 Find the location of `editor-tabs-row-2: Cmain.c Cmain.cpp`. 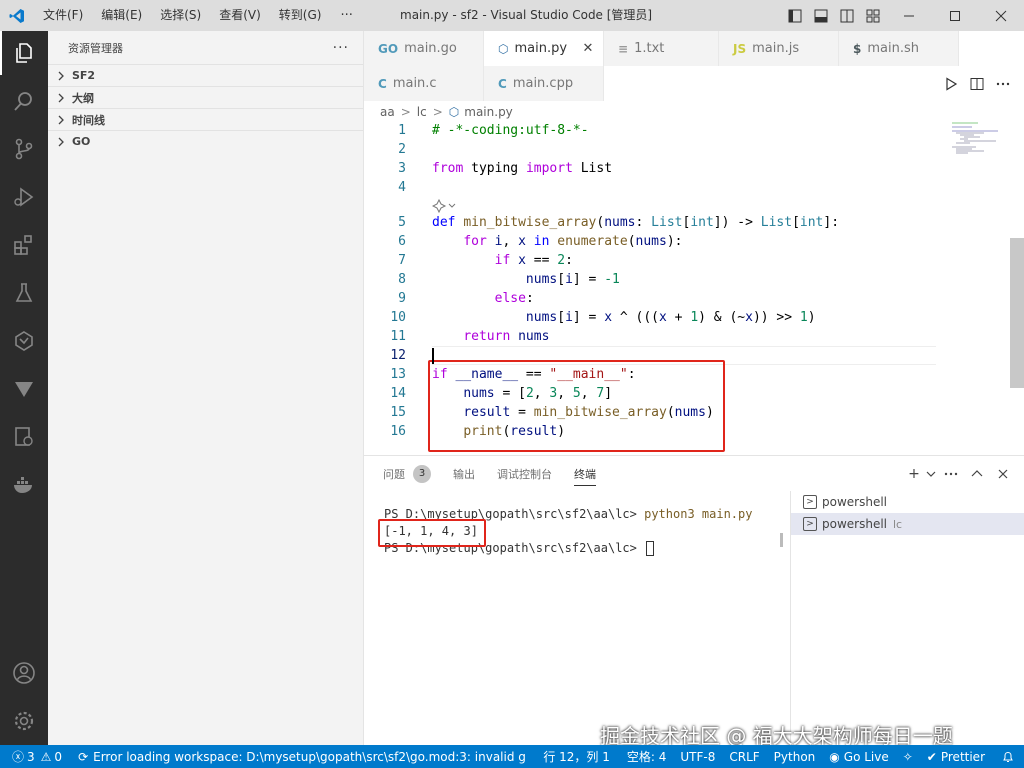

editor-tabs-row-2: Cmain.c Cmain.cpp is located at coordinates (484, 83).